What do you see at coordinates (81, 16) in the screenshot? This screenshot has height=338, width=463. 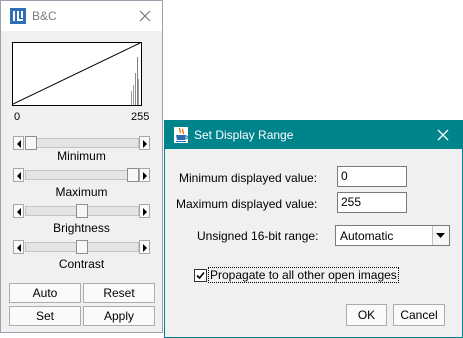 I see `bc-titlebar: B&C` at bounding box center [81, 16].